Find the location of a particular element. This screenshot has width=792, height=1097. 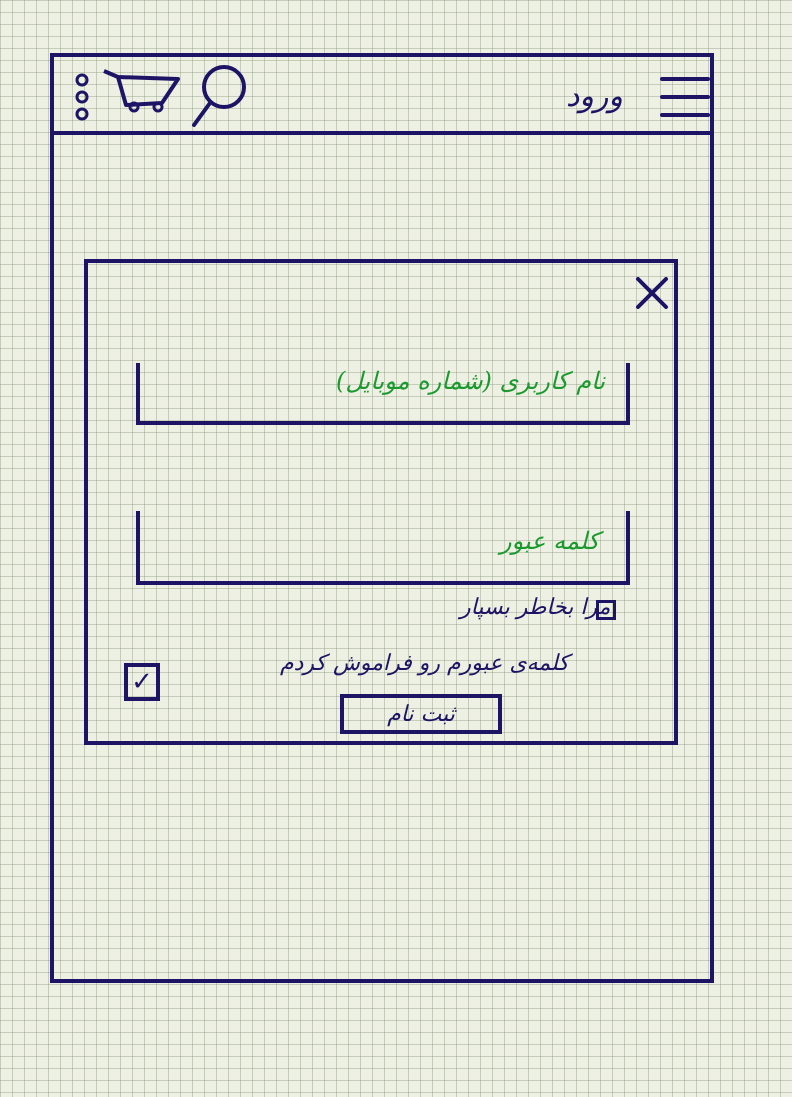

more-vertical-icon is located at coordinates (82, 97).